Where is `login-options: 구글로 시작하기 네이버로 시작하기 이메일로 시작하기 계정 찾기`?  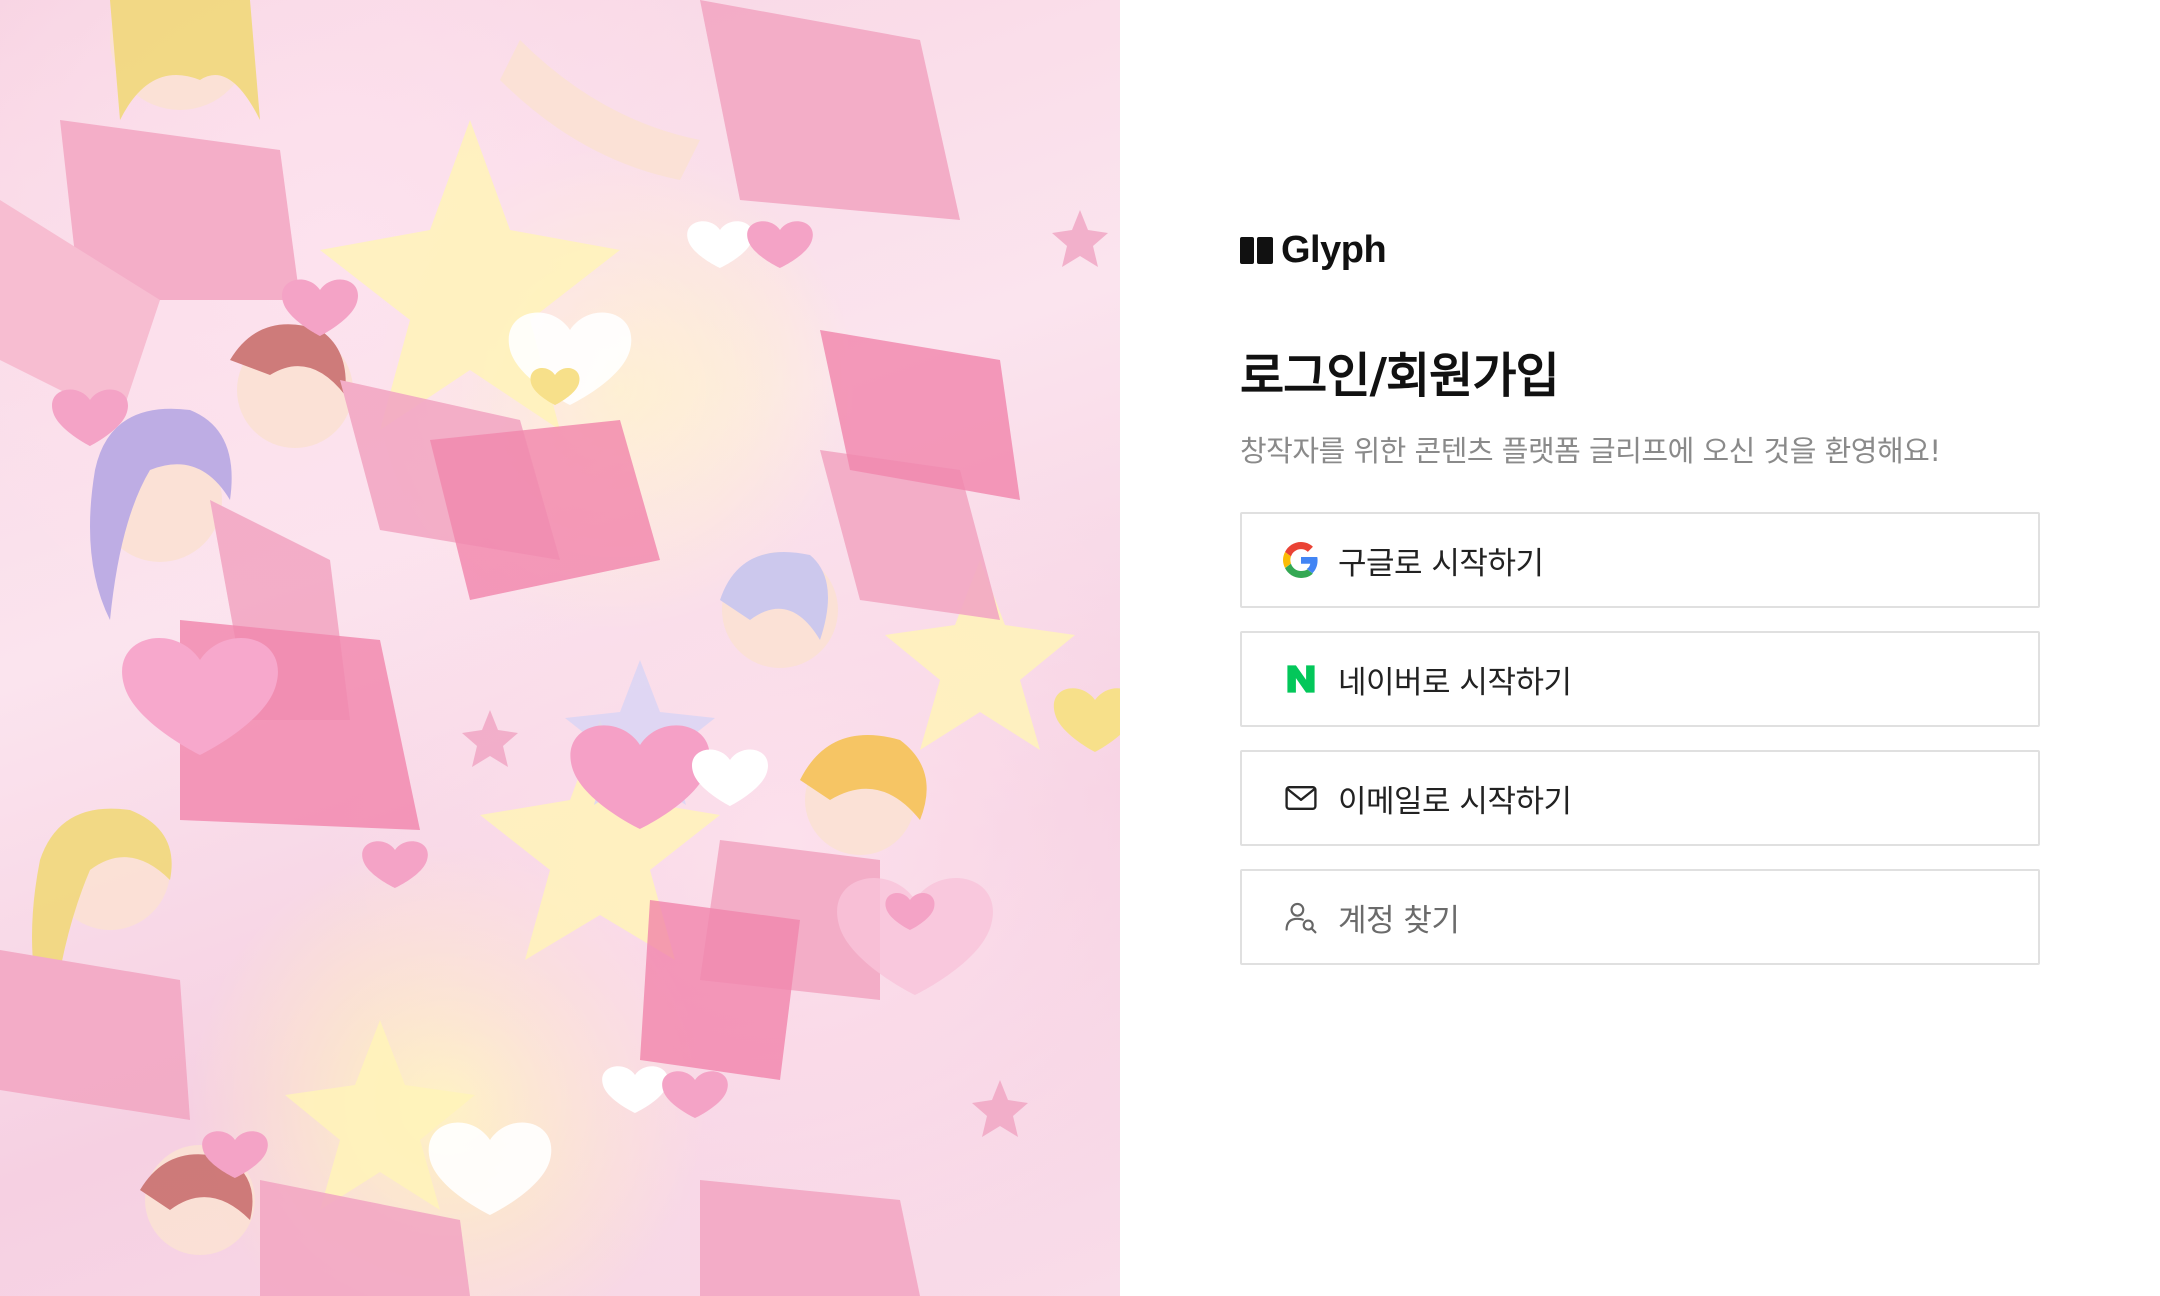 login-options: 구글로 시작하기 네이버로 시작하기 이메일로 시작하기 계정 찾기 is located at coordinates (1640, 738).